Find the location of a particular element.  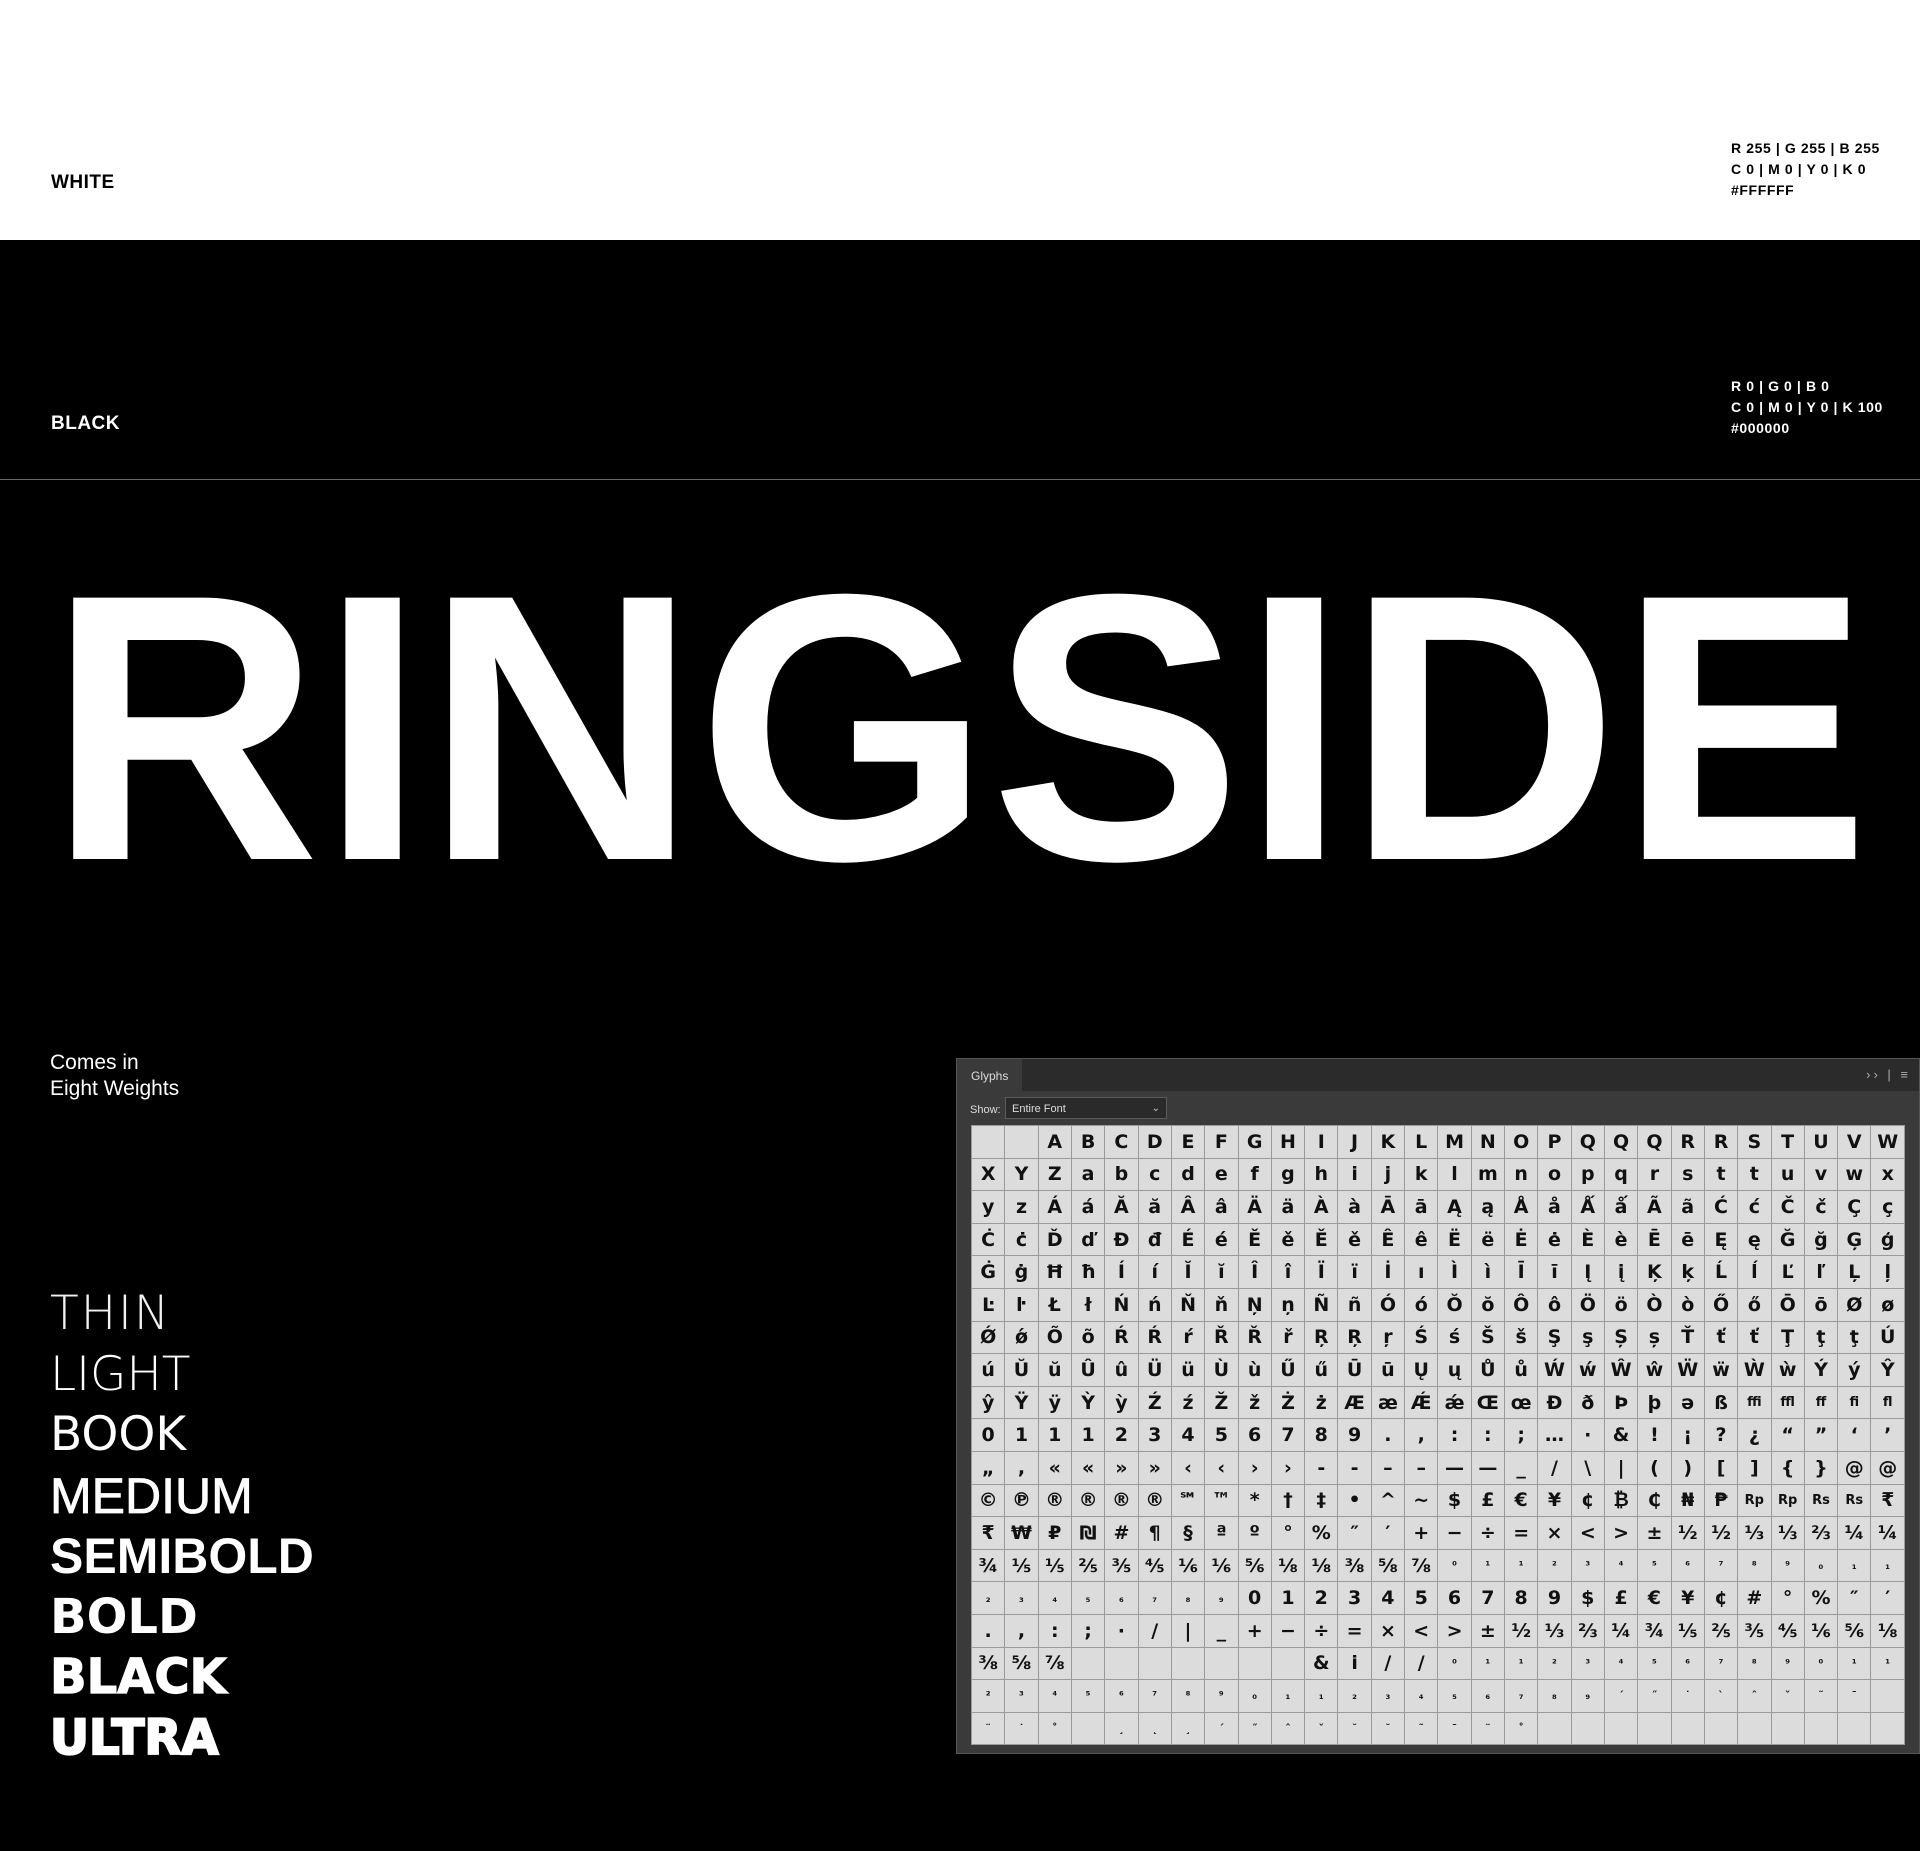

glyph-cell: ″ is located at coordinates (1354, 1533).